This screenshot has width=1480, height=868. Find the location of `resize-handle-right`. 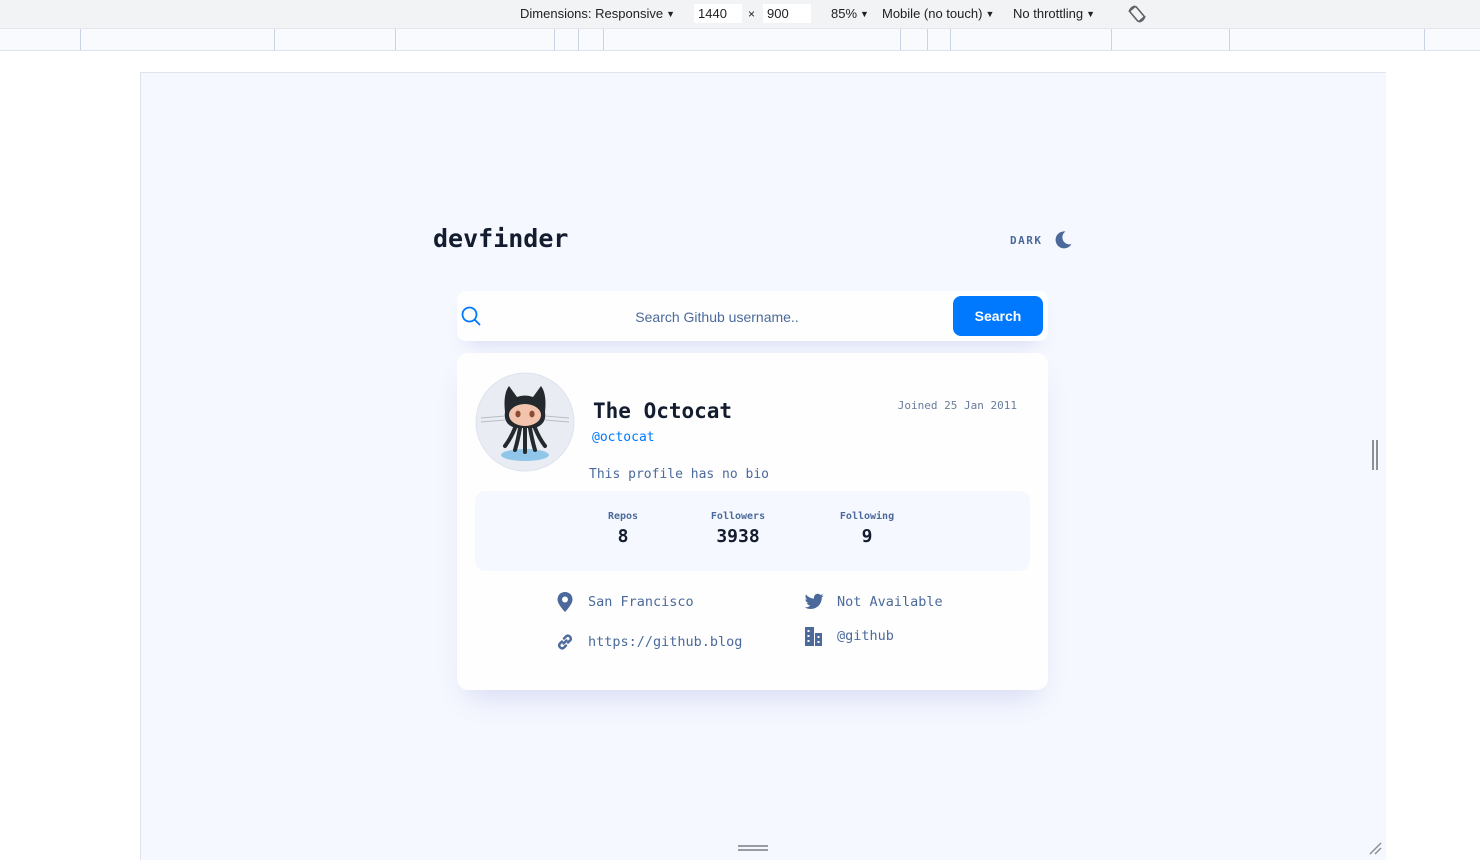

resize-handle-right is located at coordinates (1375, 455).